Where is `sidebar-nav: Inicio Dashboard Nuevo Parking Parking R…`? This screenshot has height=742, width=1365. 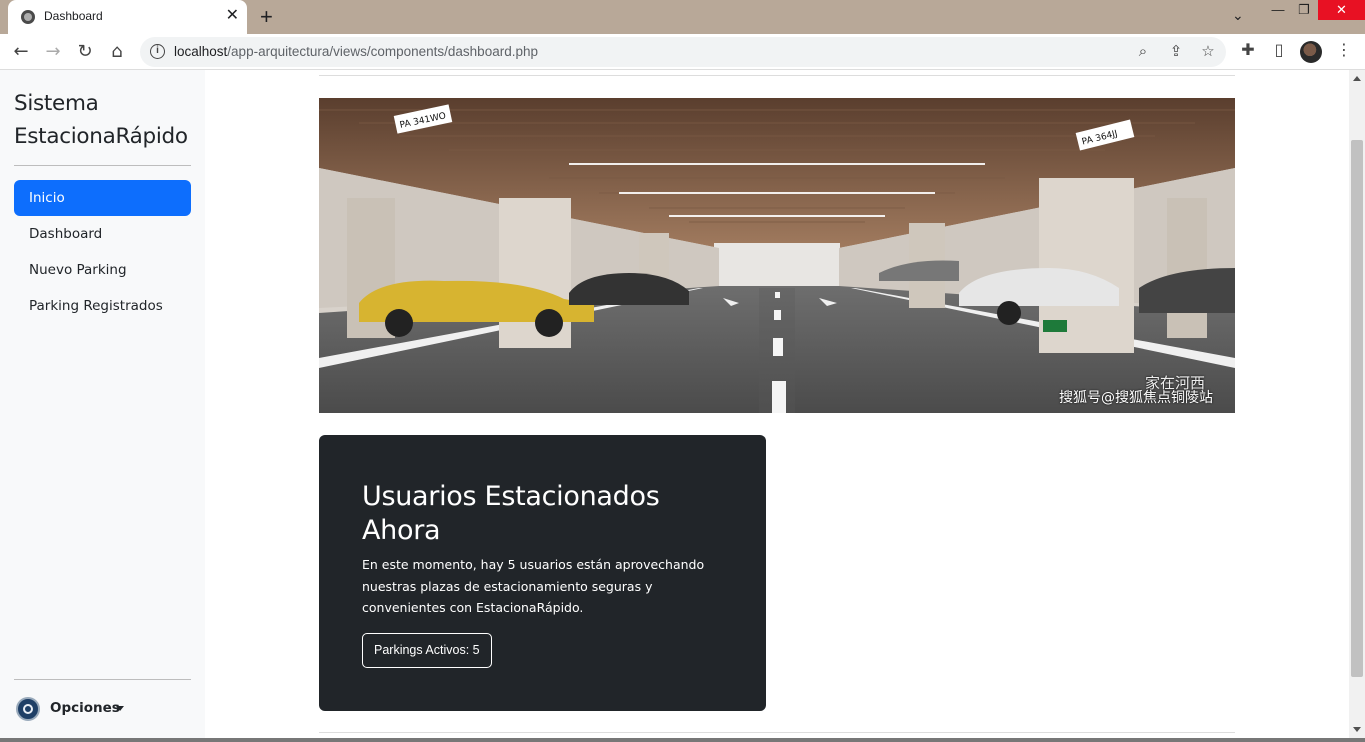 sidebar-nav: Inicio Dashboard Nuevo Parking Parking R… is located at coordinates (102, 252).